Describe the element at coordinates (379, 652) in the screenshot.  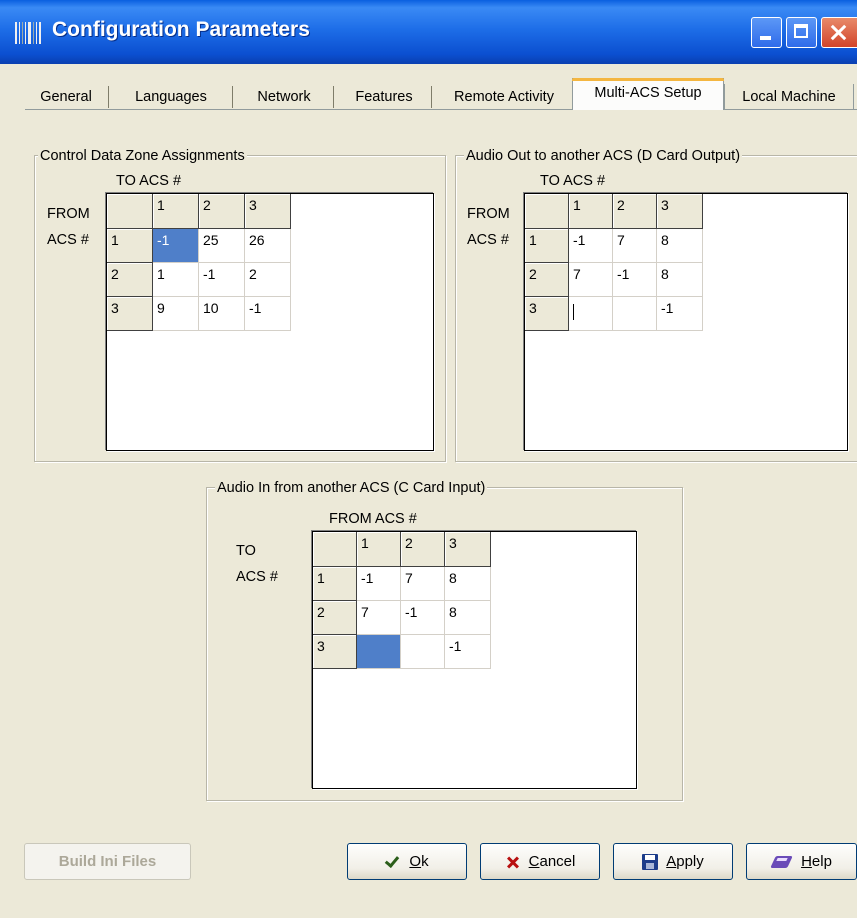
I see `grid-cell-selected` at that location.